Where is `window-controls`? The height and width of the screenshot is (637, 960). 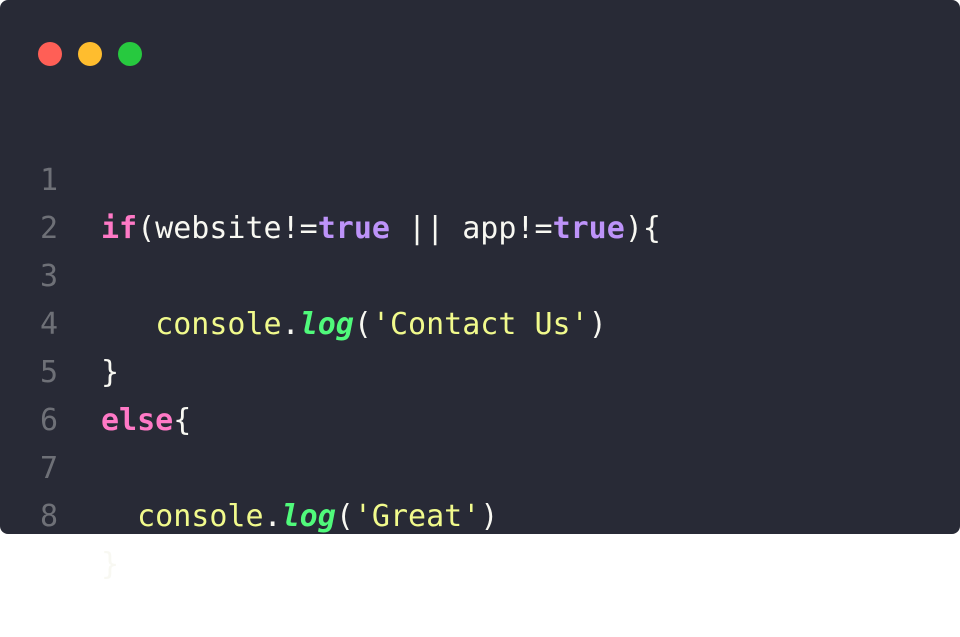 window-controls is located at coordinates (90, 54).